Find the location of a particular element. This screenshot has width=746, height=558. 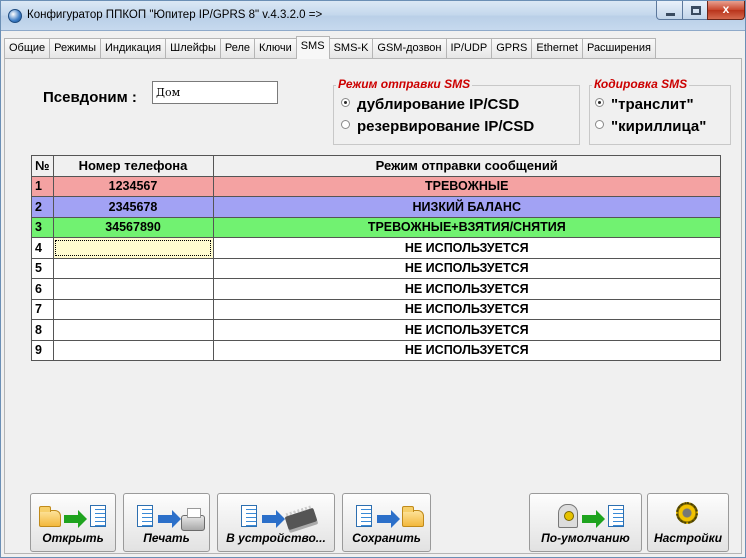

table-row: 4 НЕ ИСПОЛЬЗУЕТСЯ is located at coordinates (376, 248).